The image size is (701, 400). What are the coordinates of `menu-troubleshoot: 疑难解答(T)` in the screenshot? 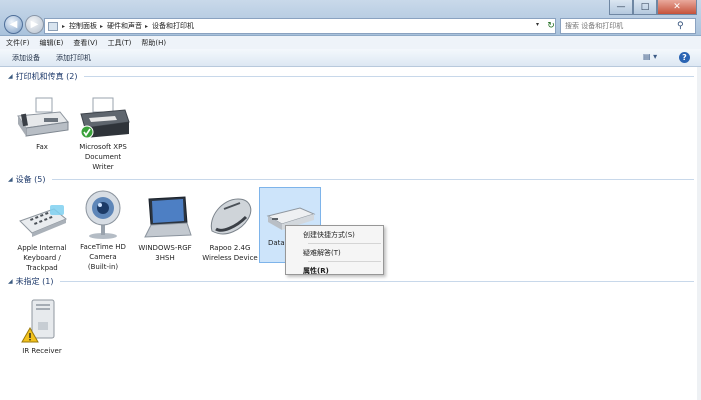 It's located at (334, 252).